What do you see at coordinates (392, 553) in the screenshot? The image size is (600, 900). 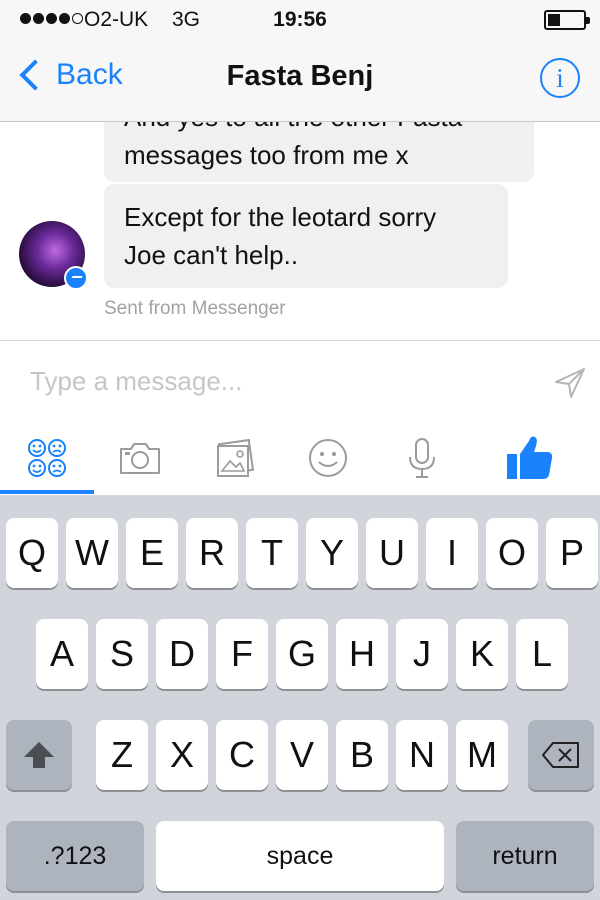 I see `key-u: U` at bounding box center [392, 553].